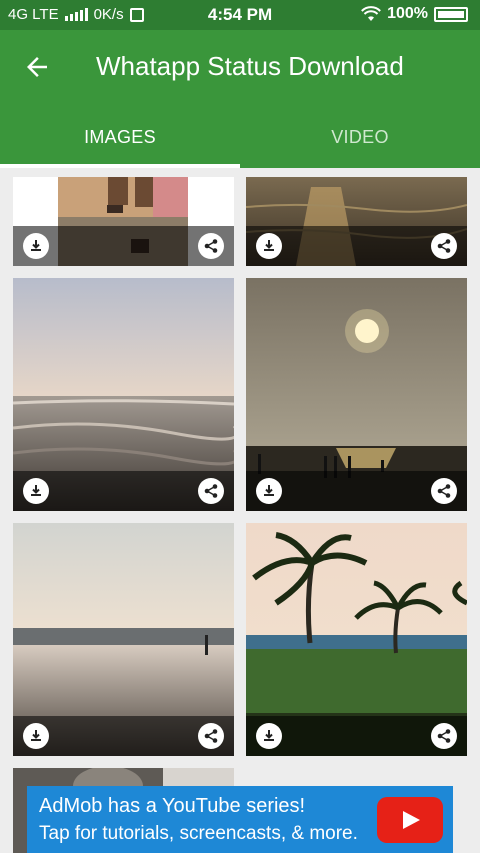 The image size is (480, 853). Describe the element at coordinates (240, 15) in the screenshot. I see `status-bar: 4G LTE 0K/s 4:54 PM 100%` at that location.